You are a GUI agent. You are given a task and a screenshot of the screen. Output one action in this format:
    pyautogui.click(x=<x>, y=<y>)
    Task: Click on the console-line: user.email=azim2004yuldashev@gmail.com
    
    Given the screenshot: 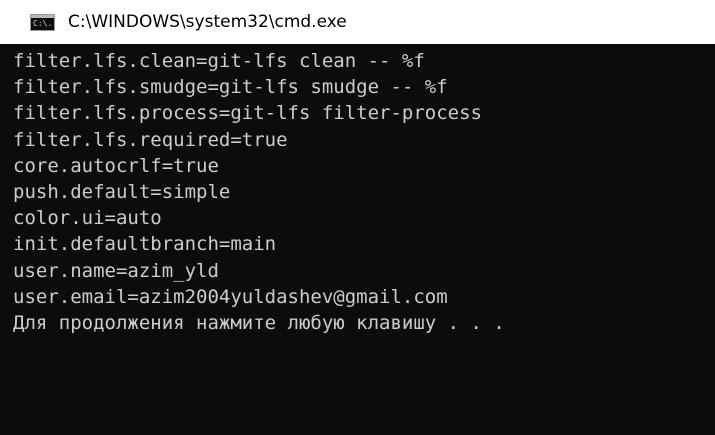 What is the action you would take?
    pyautogui.click(x=230, y=296)
    